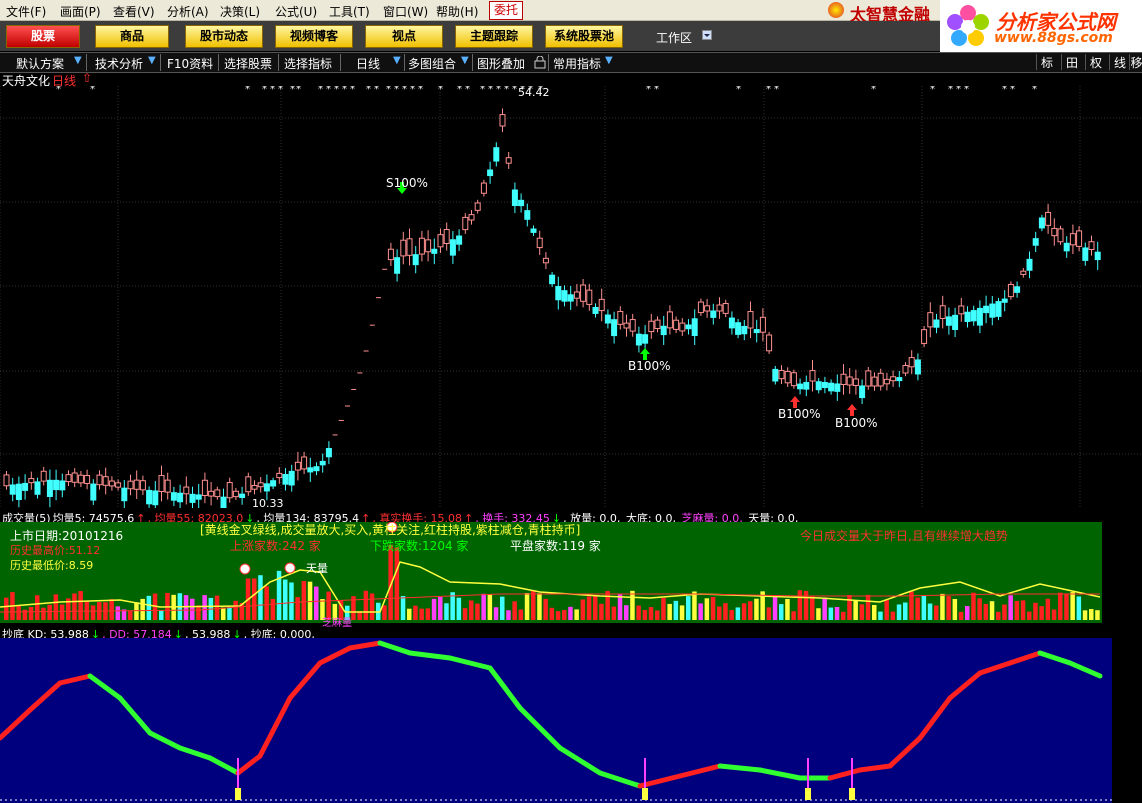  Describe the element at coordinates (314, 36) in the screenshot. I see `tab-video-blog: 视频博客` at that location.